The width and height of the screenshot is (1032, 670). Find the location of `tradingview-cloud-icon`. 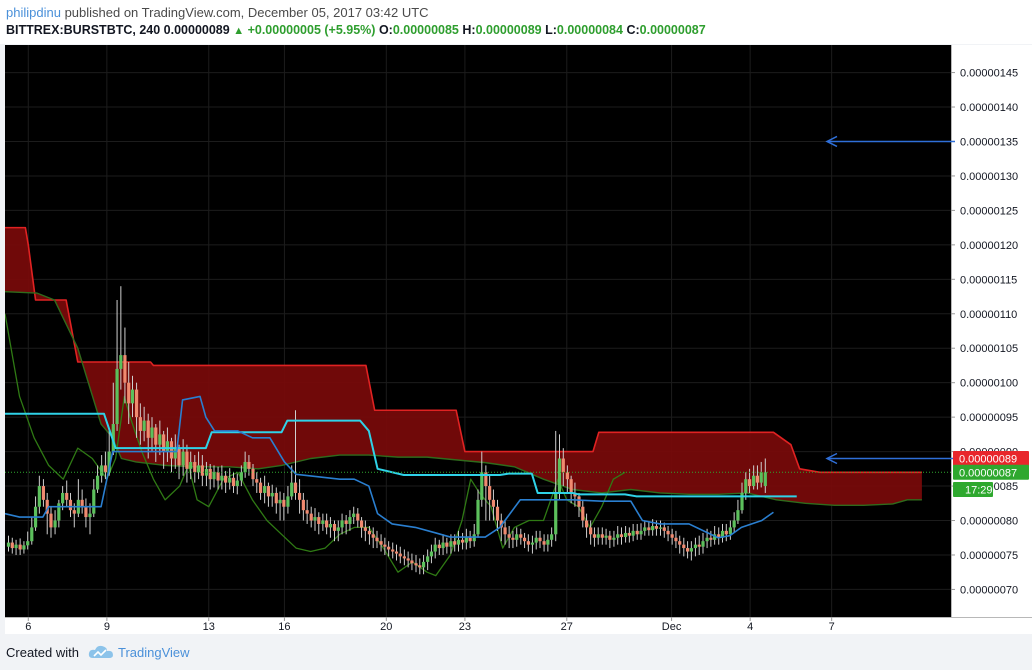

tradingview-cloud-icon is located at coordinates (100, 651).